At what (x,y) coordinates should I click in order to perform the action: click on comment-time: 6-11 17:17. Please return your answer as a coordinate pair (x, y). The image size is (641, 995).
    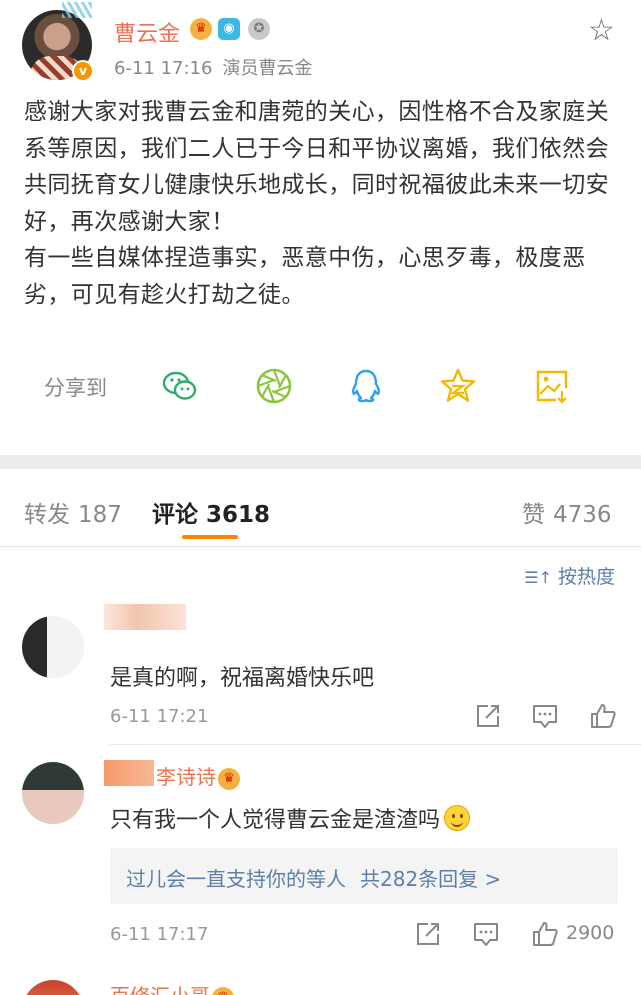
    Looking at the image, I should click on (159, 934).